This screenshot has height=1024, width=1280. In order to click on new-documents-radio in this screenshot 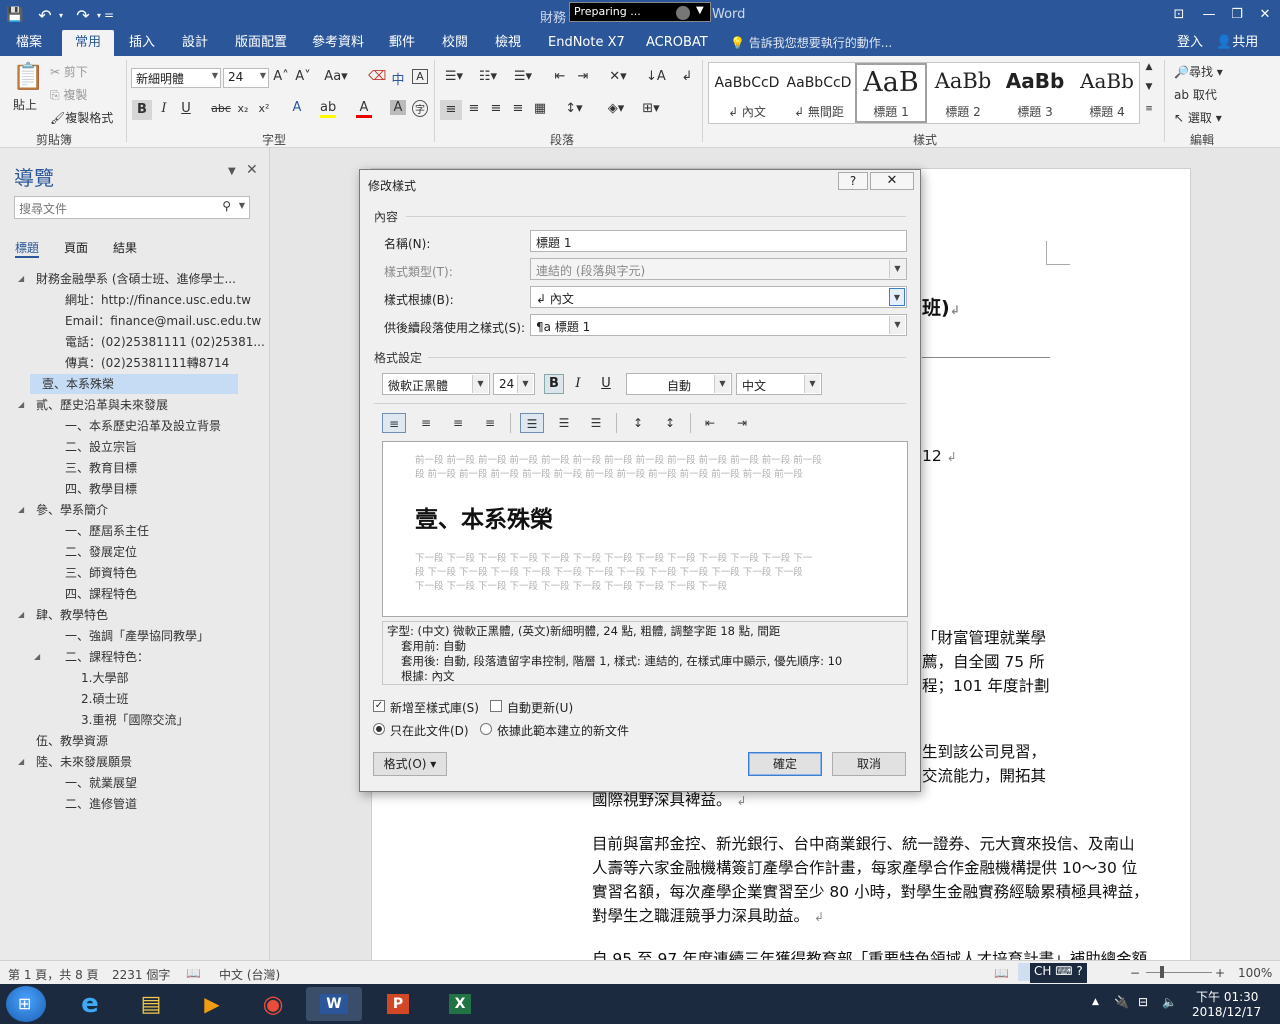, I will do `click(486, 729)`.